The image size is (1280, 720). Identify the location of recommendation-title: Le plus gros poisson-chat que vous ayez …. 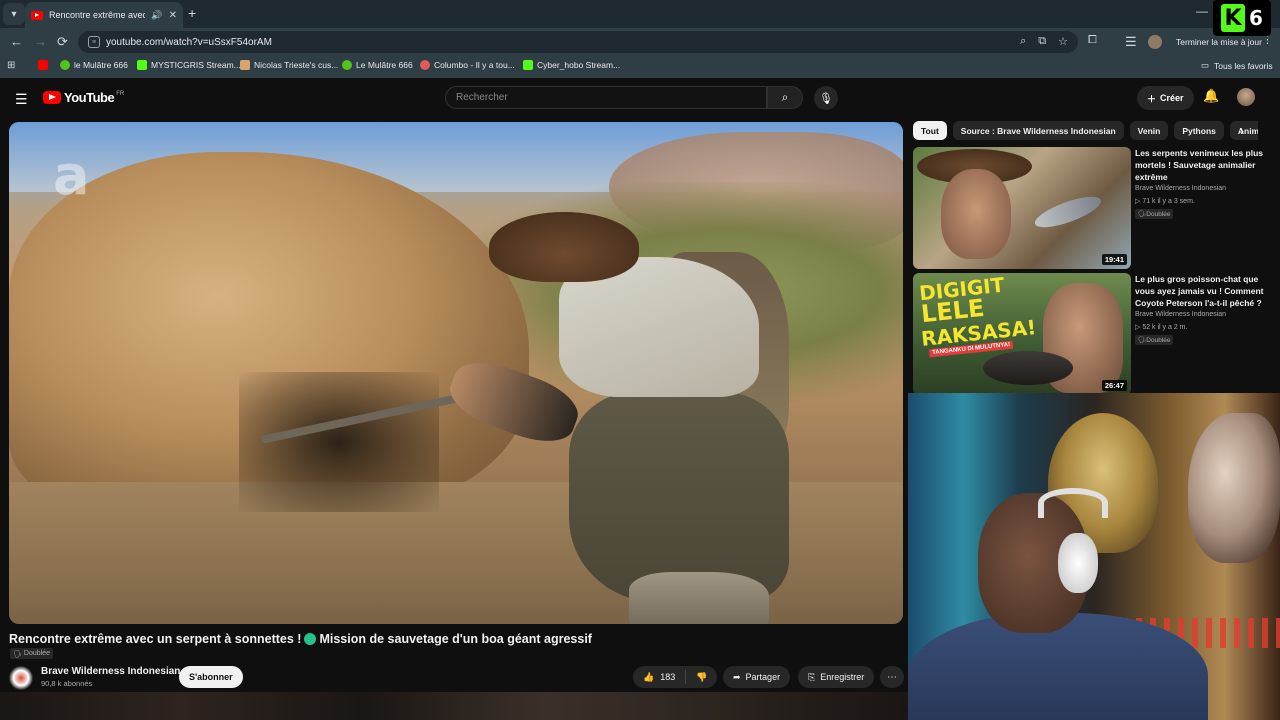
(1200, 291).